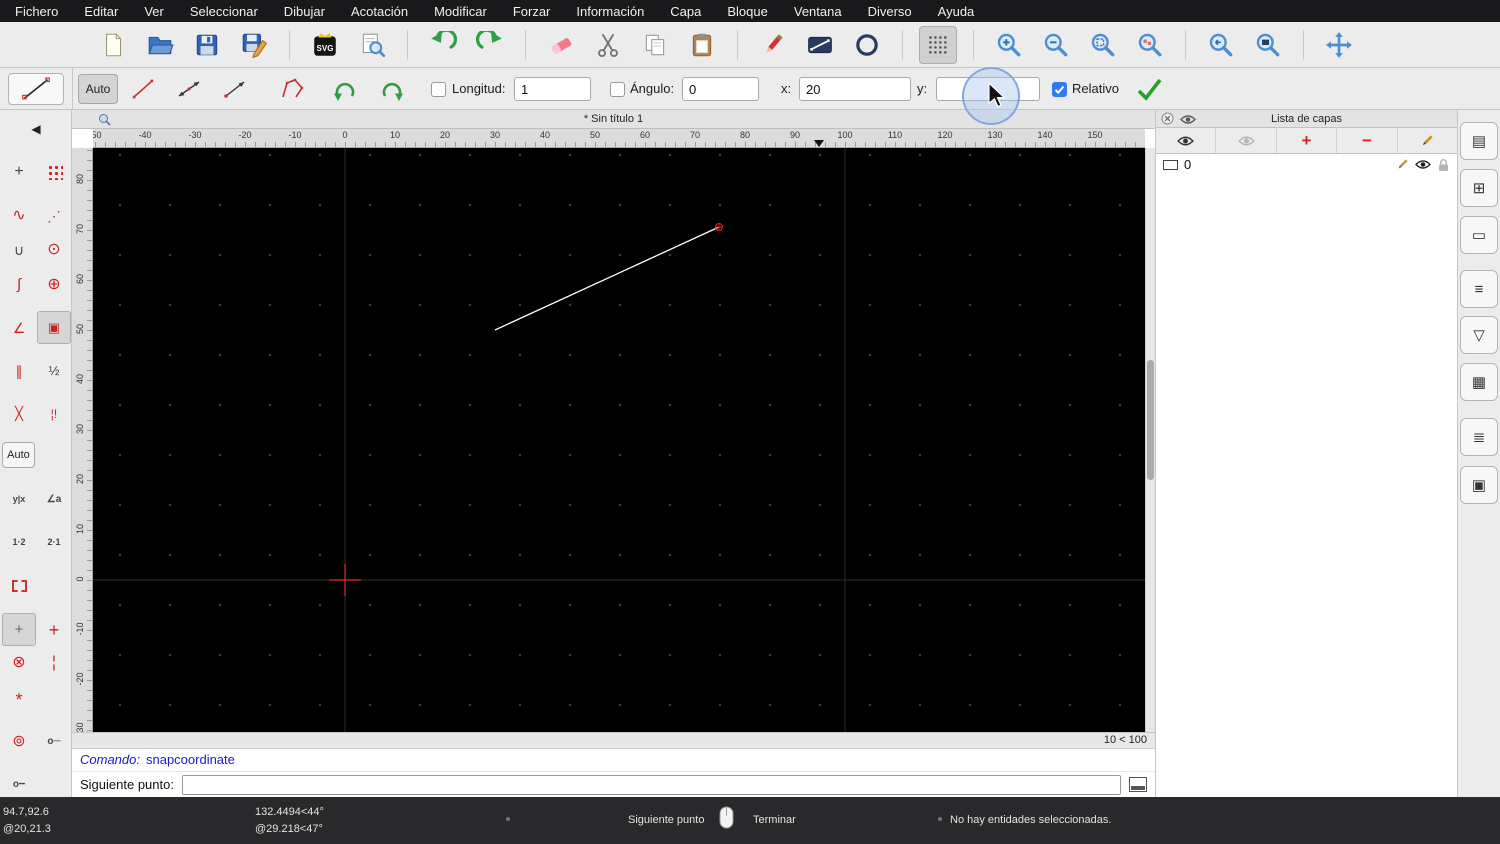 The image size is (1500, 844). What do you see at coordinates (867, 45) in the screenshot?
I see `circle-attributes-button` at bounding box center [867, 45].